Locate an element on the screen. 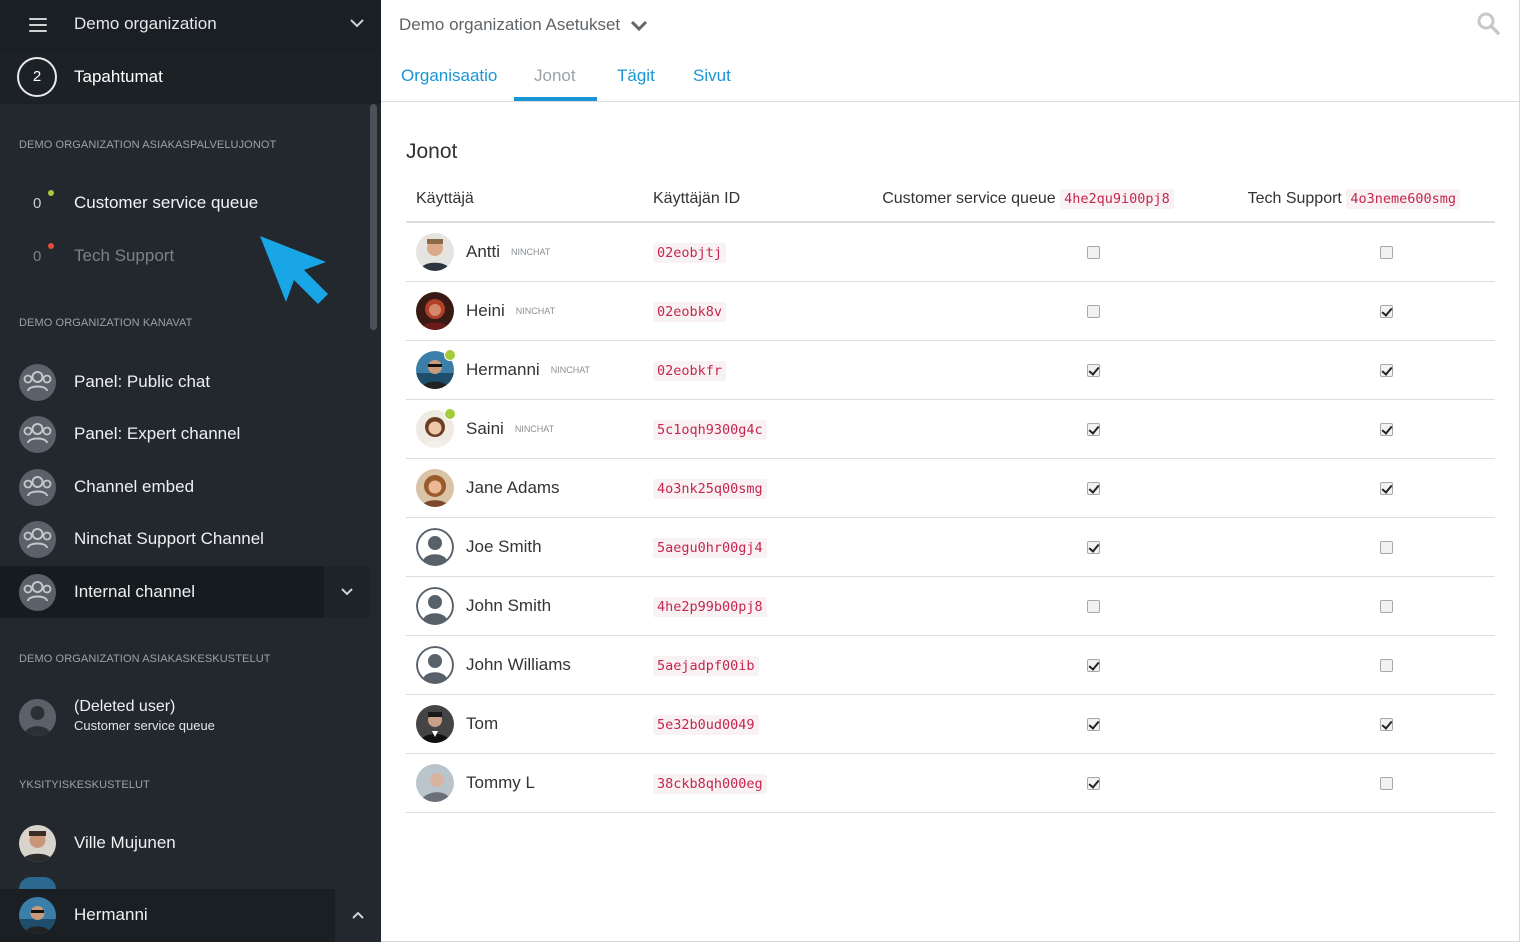  queue-name: Tech Support is located at coordinates (124, 255).